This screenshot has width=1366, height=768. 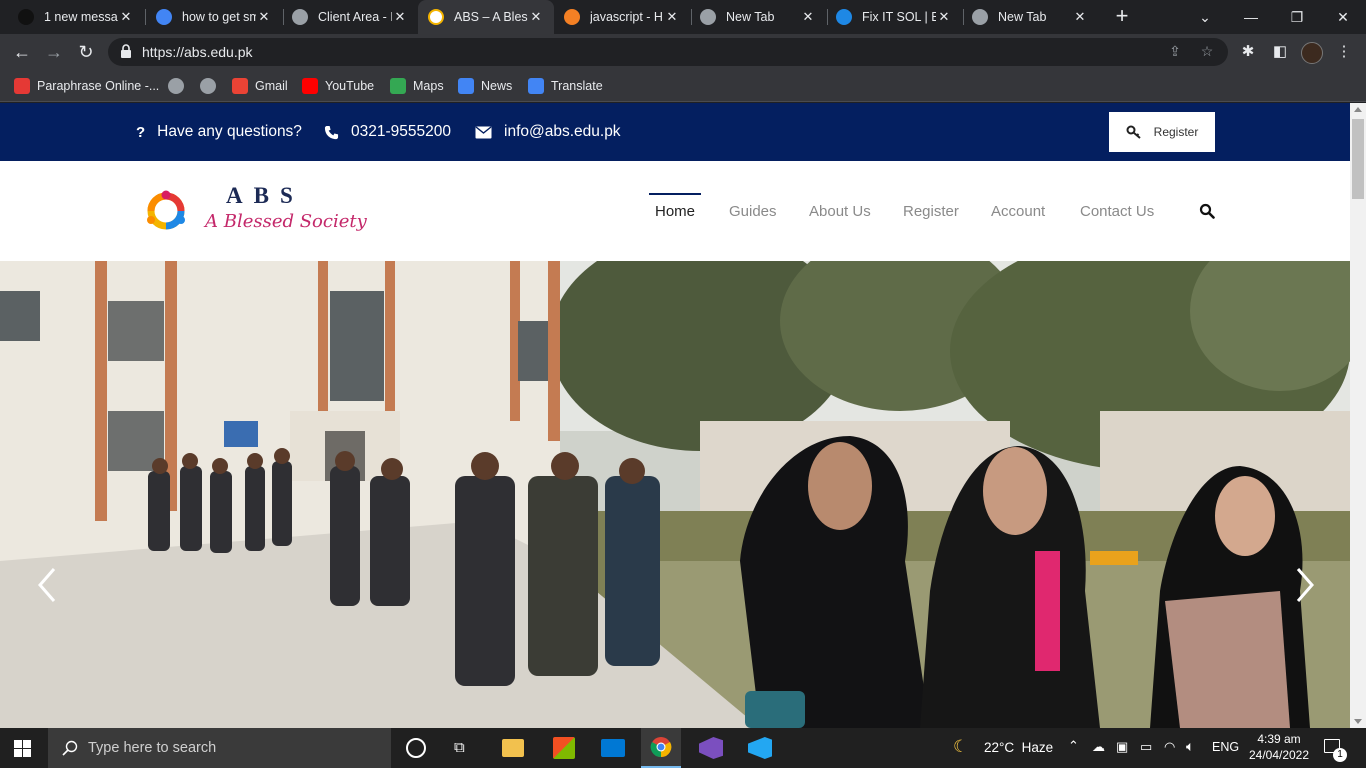 What do you see at coordinates (286, 221) in the screenshot?
I see `logo-tagline: A Blessed Society` at bounding box center [286, 221].